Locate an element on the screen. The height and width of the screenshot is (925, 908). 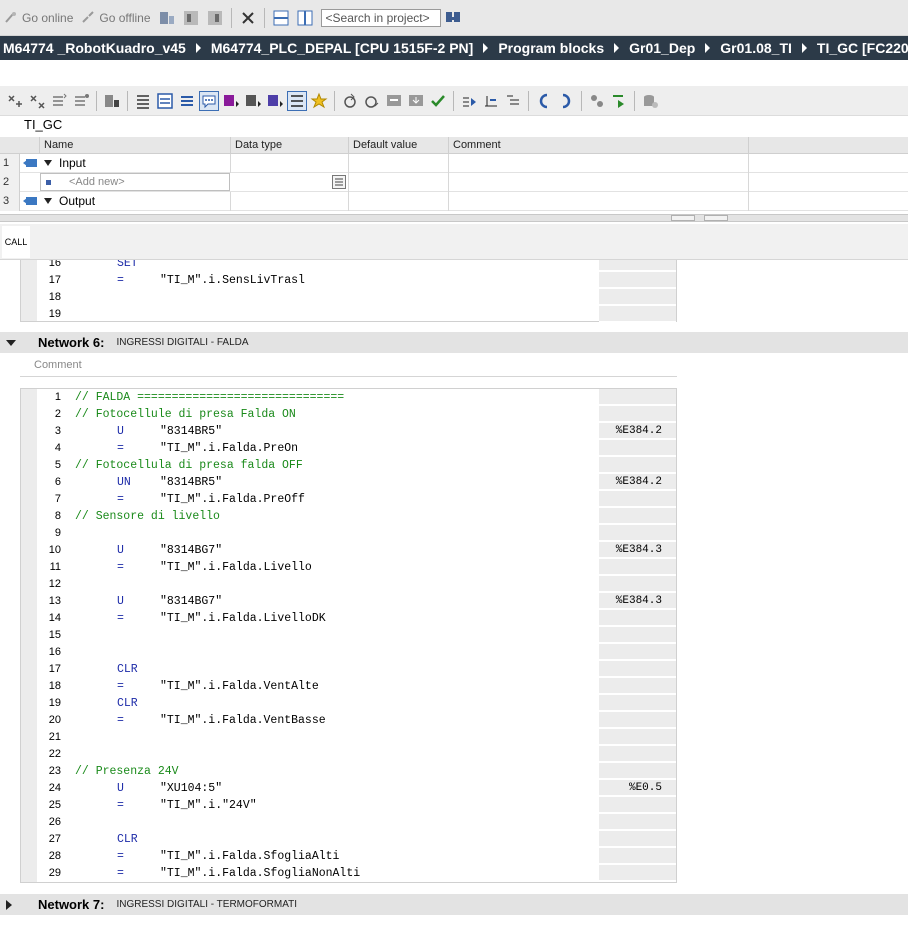
code-line: 25 = "TI_M".i."24V" is located at coordinates (348, 805).